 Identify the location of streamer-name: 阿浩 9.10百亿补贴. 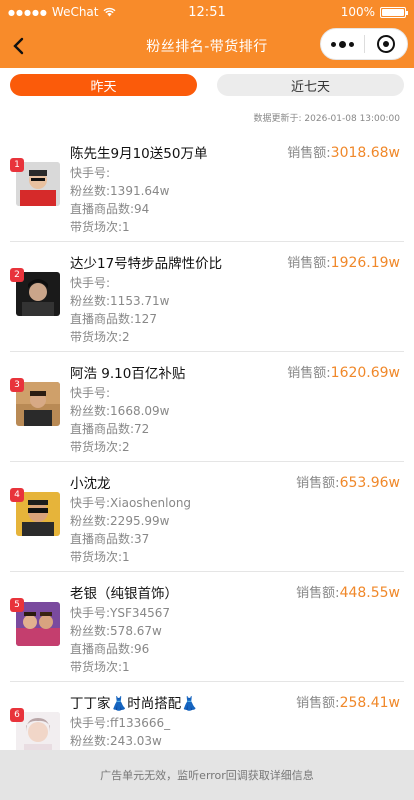
(128, 374).